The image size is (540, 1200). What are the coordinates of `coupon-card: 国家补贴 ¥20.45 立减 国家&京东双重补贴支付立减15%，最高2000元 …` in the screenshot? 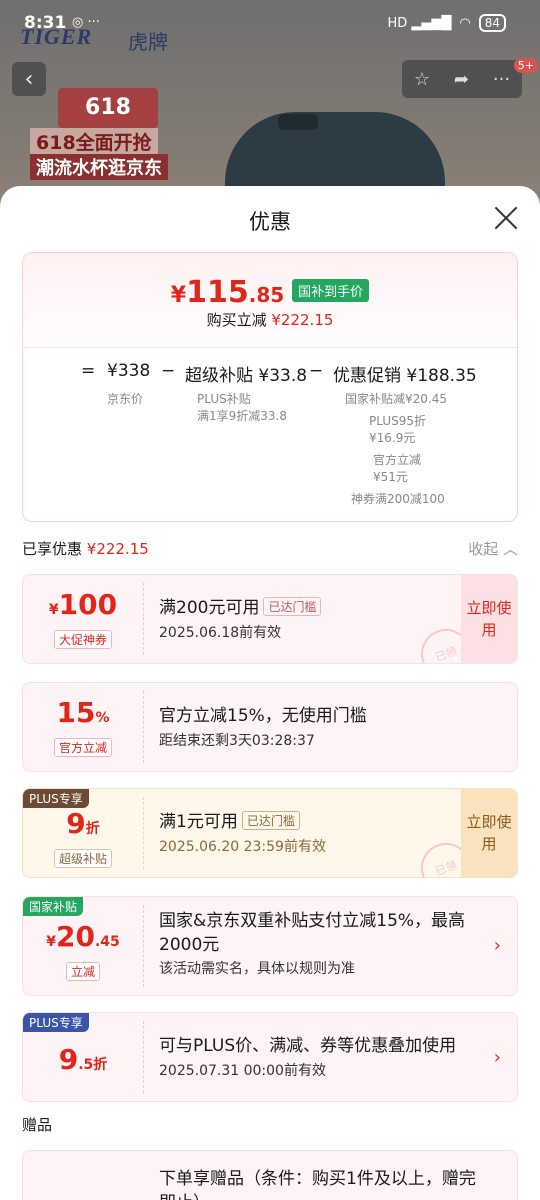 It's located at (270, 946).